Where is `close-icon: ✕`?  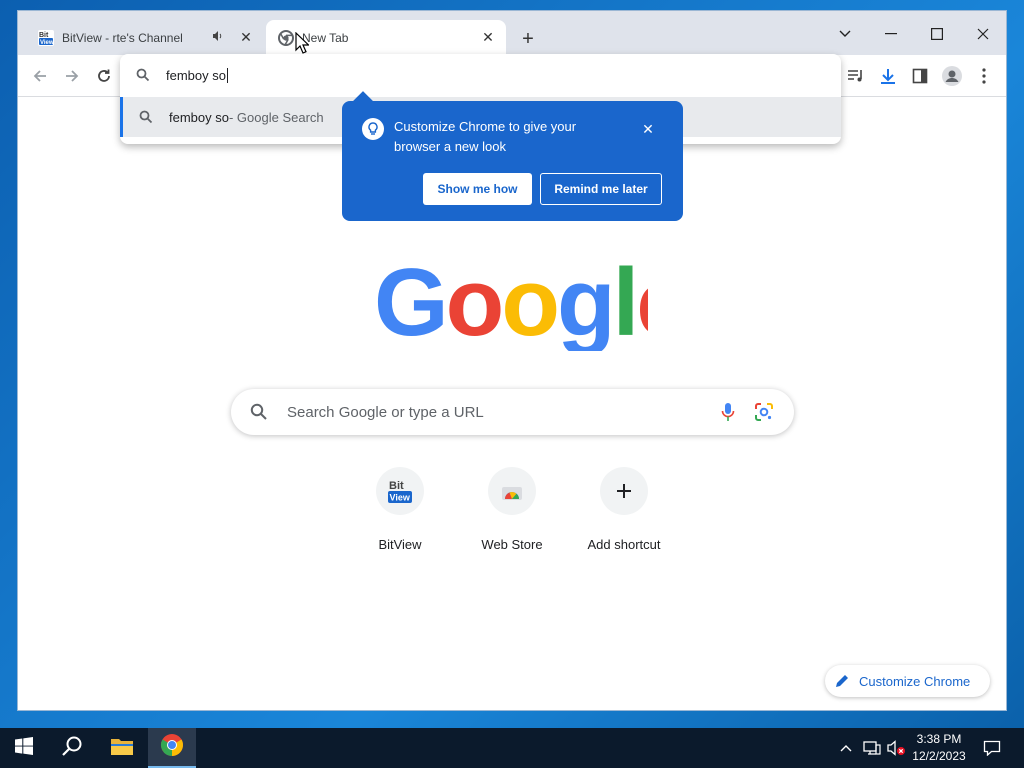
close-icon: ✕ is located at coordinates (648, 129).